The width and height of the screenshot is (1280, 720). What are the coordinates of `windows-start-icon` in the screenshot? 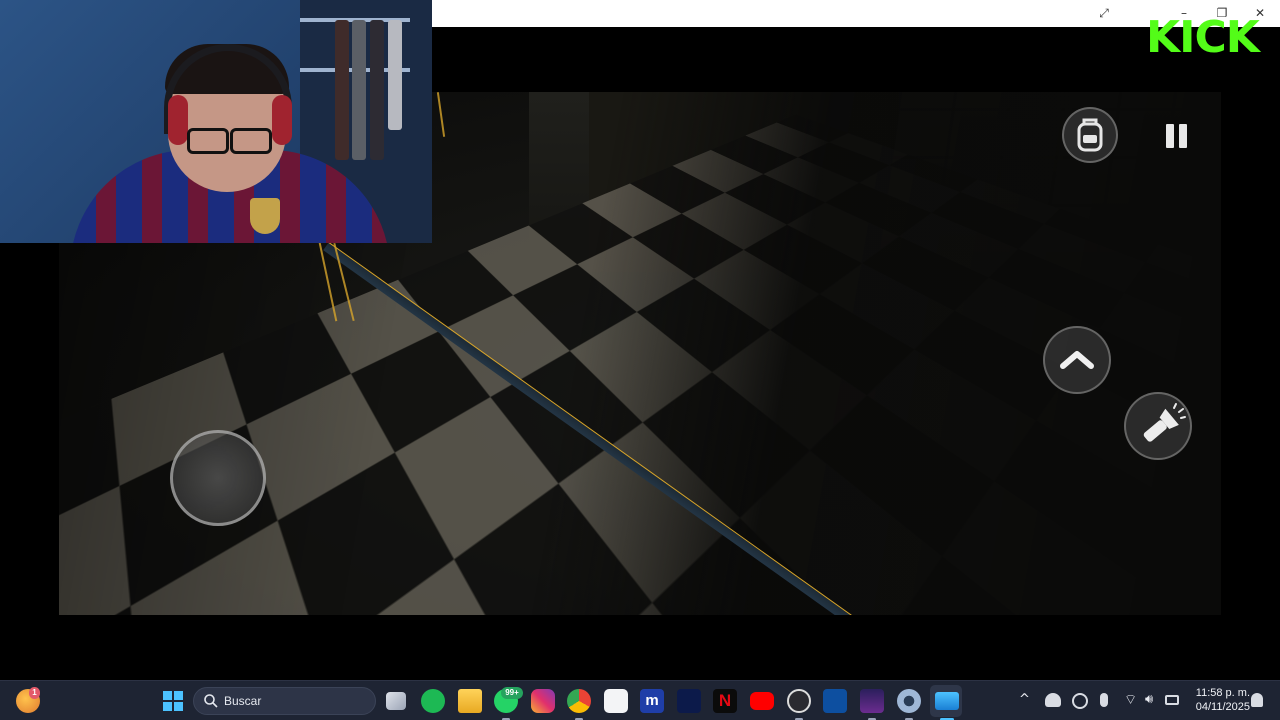 It's located at (173, 701).